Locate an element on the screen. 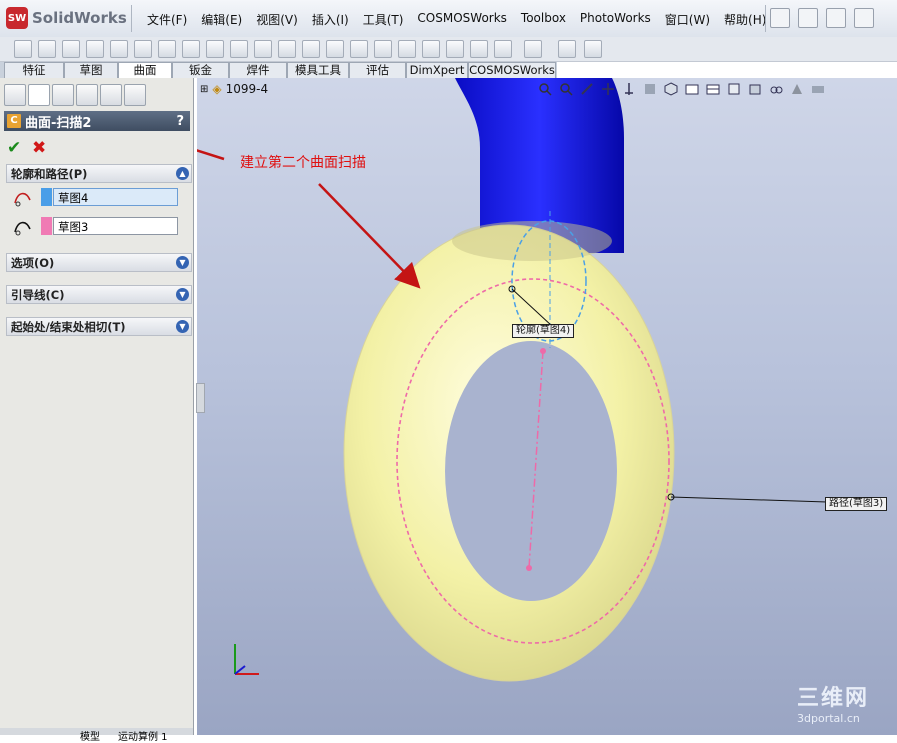 The image size is (897, 743). tab-evaluate: 评估 is located at coordinates (377, 70).